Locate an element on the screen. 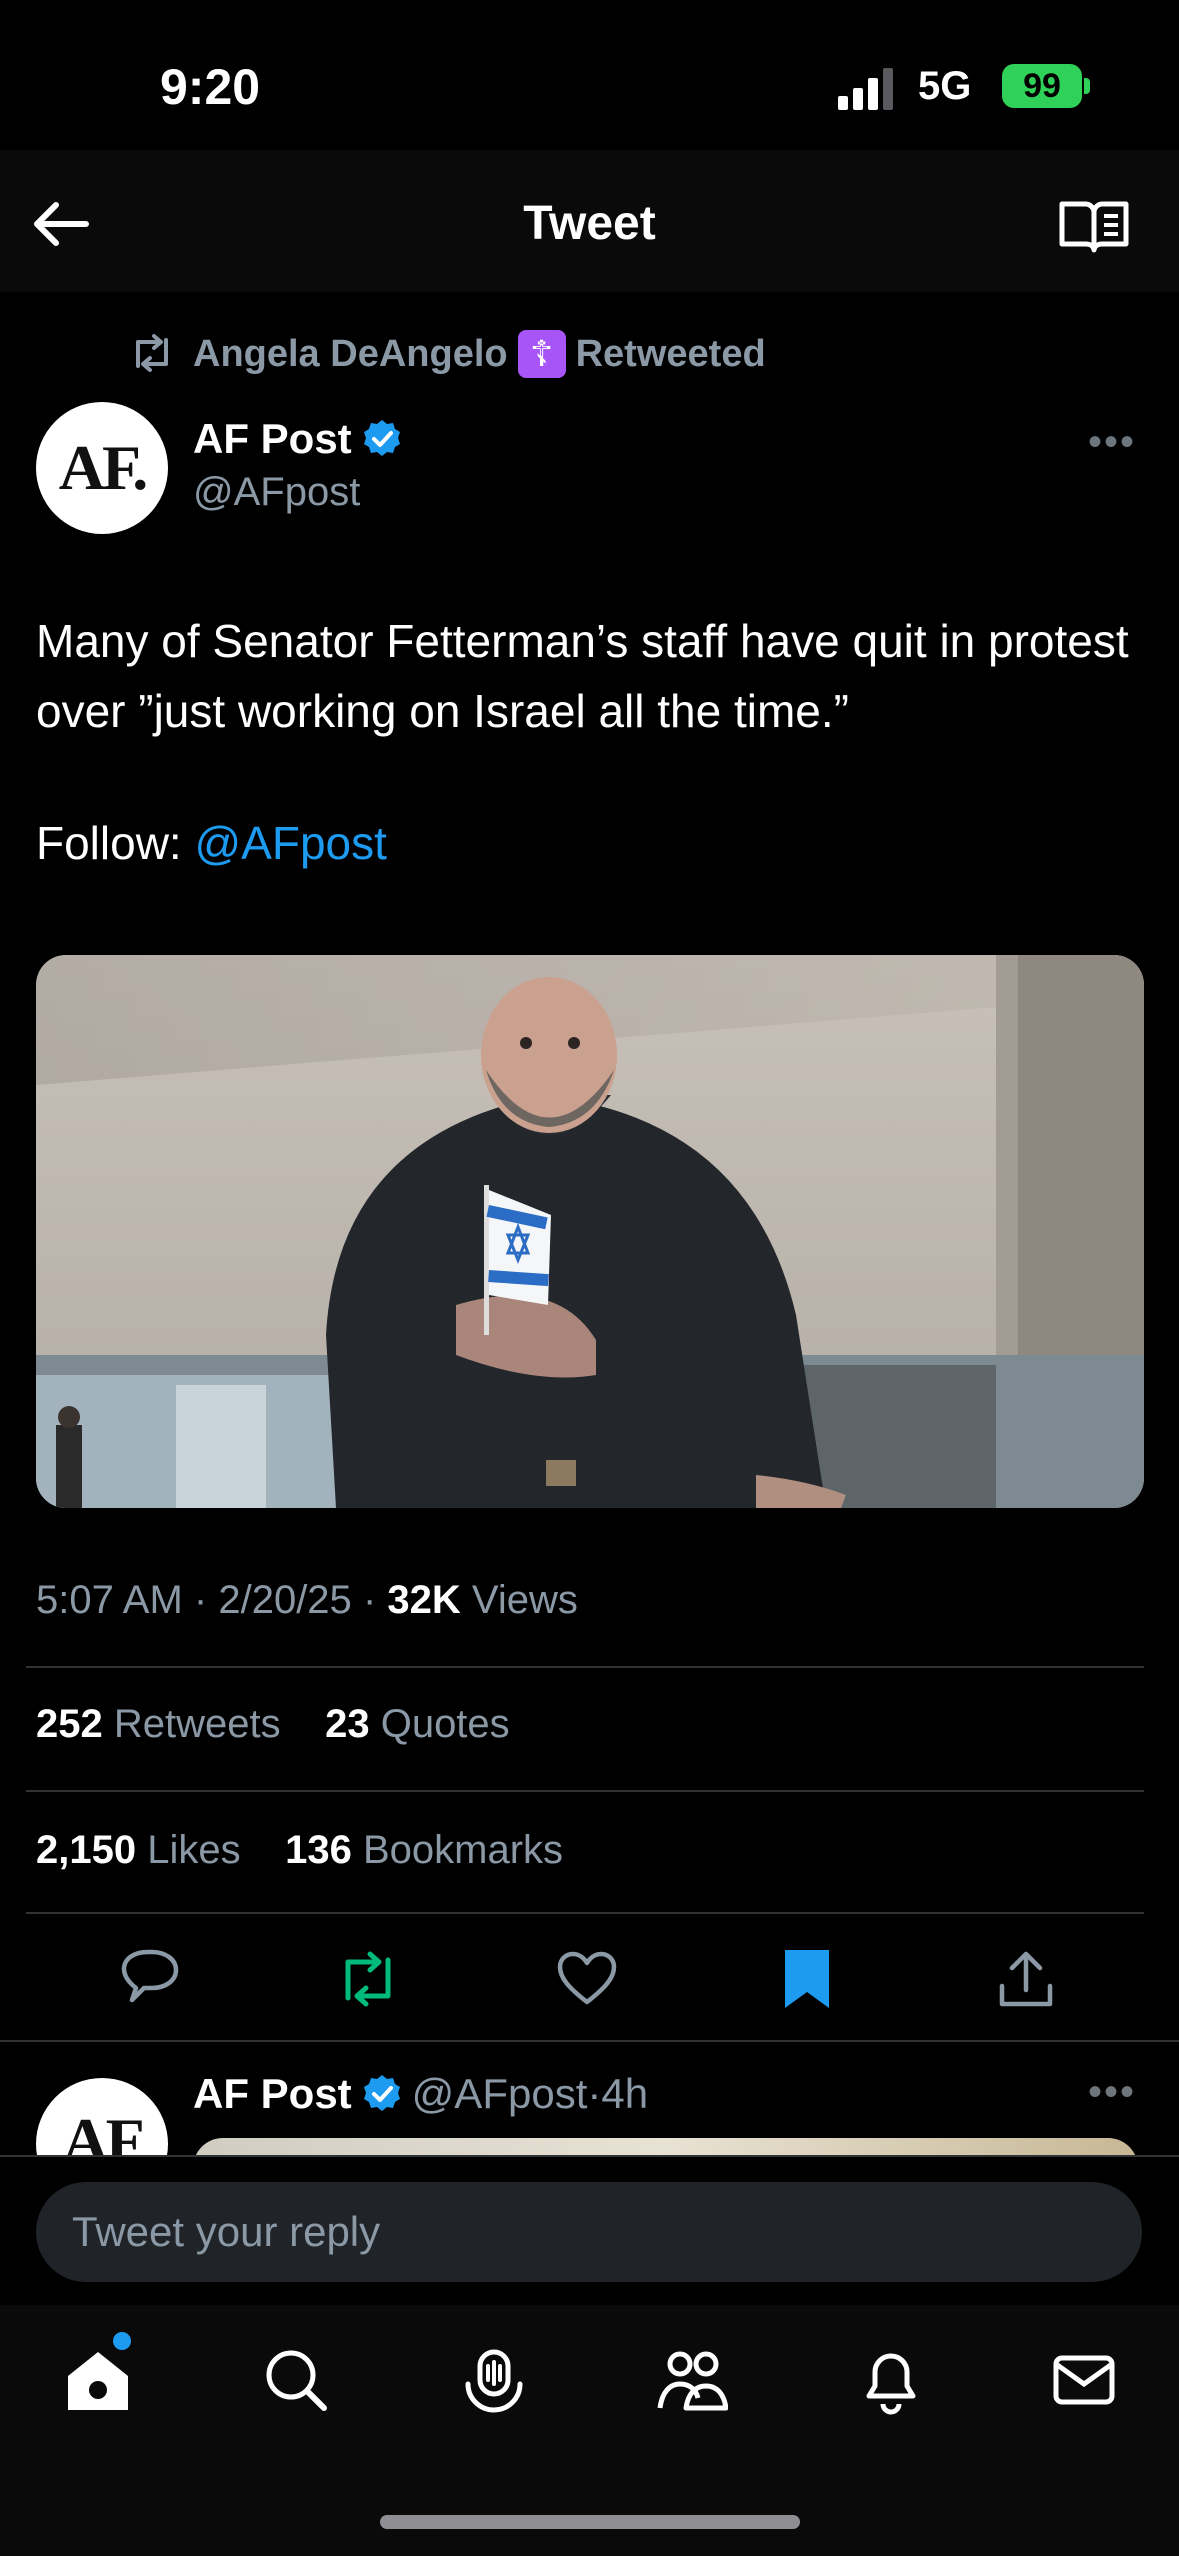 Image resolution: width=1179 pixels, height=2556 pixels. communities-icon is located at coordinates (692, 2380).